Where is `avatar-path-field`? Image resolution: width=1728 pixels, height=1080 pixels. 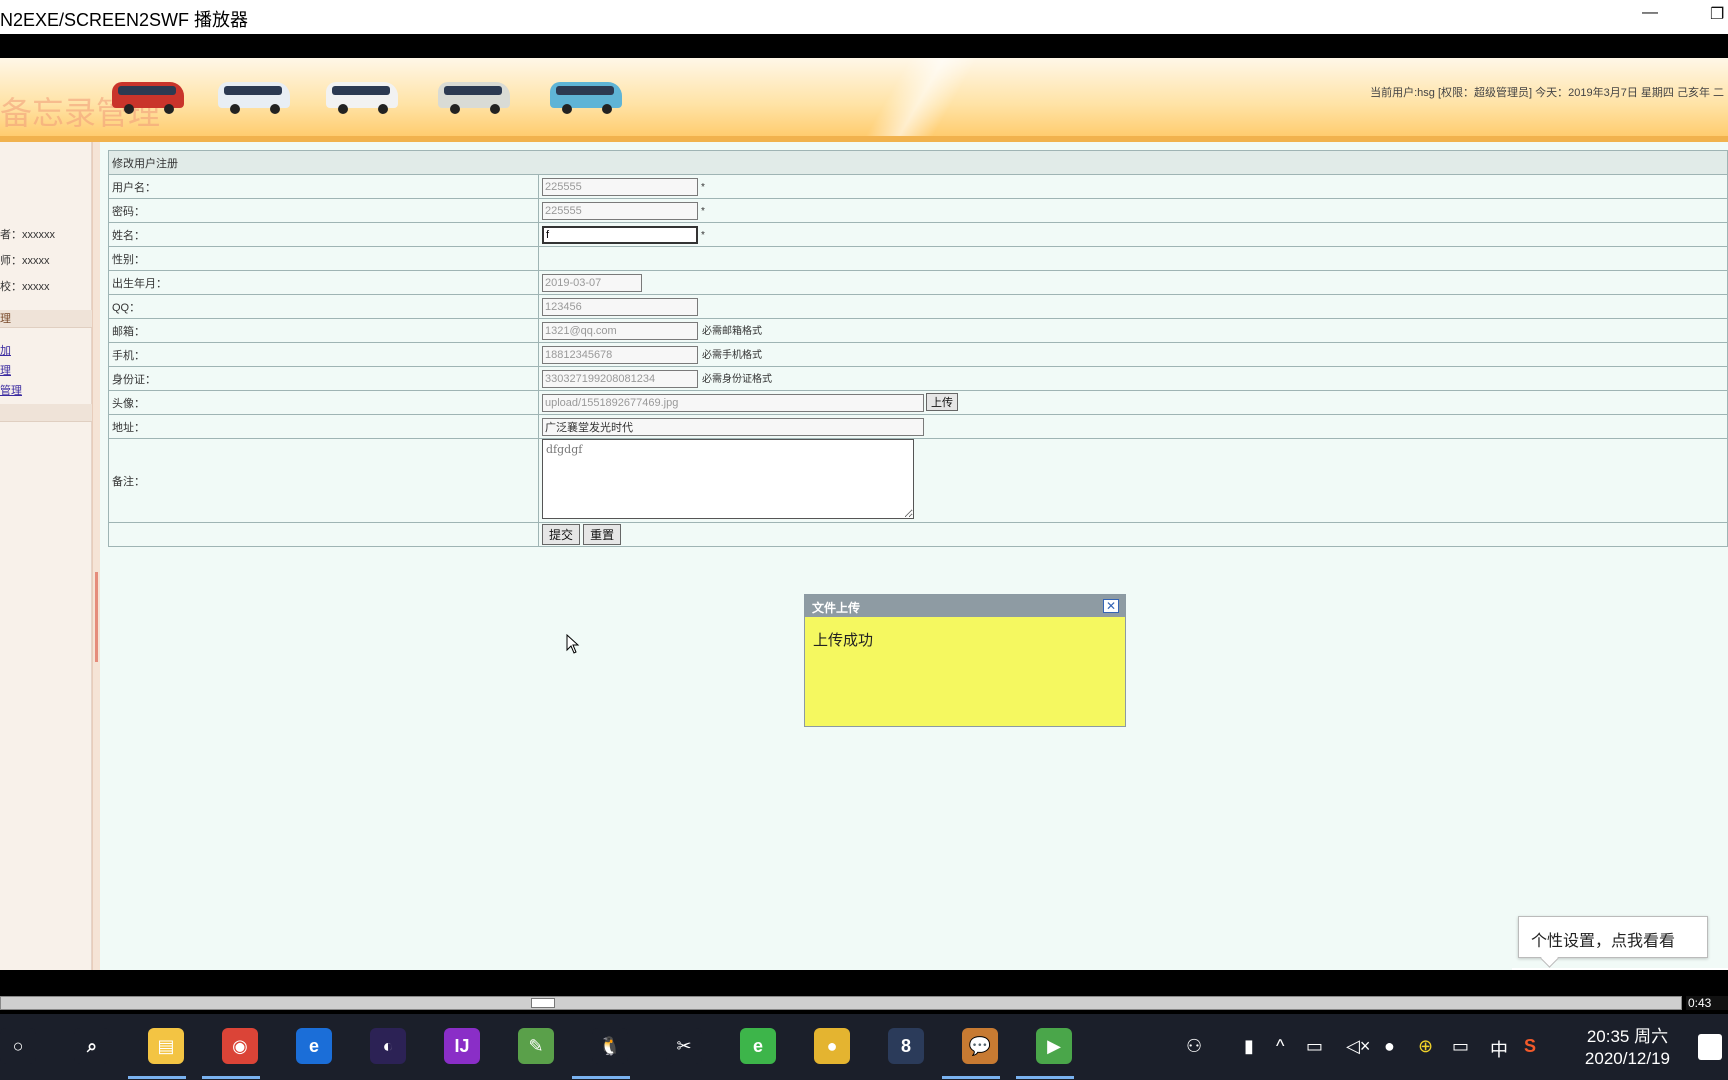 avatar-path-field is located at coordinates (733, 403).